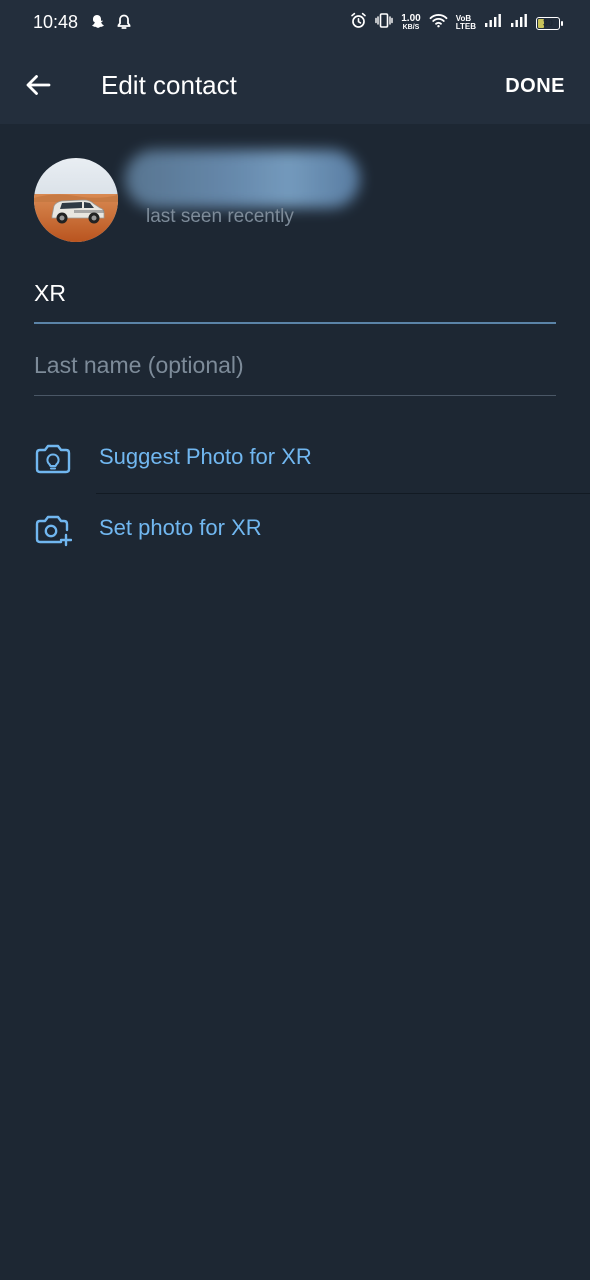  What do you see at coordinates (295, 528) in the screenshot?
I see `set-photo-row: Set photo for XR` at bounding box center [295, 528].